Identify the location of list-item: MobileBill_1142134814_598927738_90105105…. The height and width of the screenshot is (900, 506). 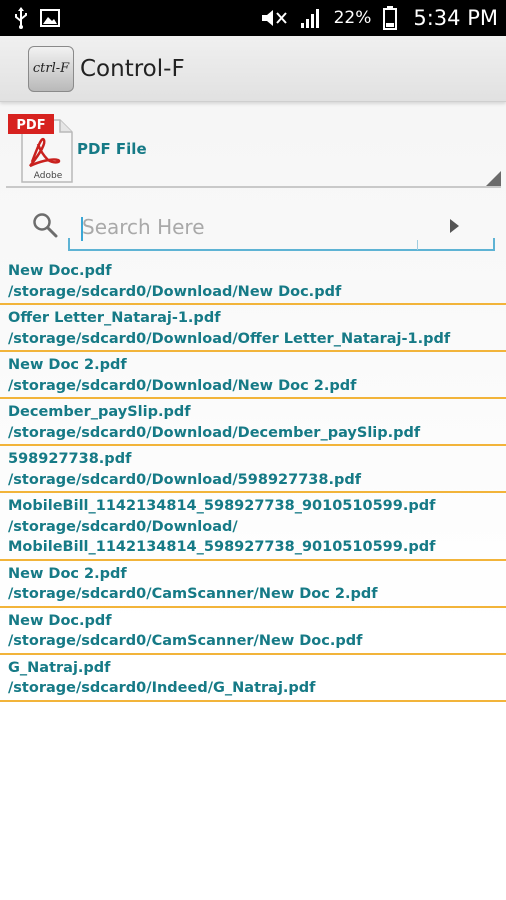
(253, 527).